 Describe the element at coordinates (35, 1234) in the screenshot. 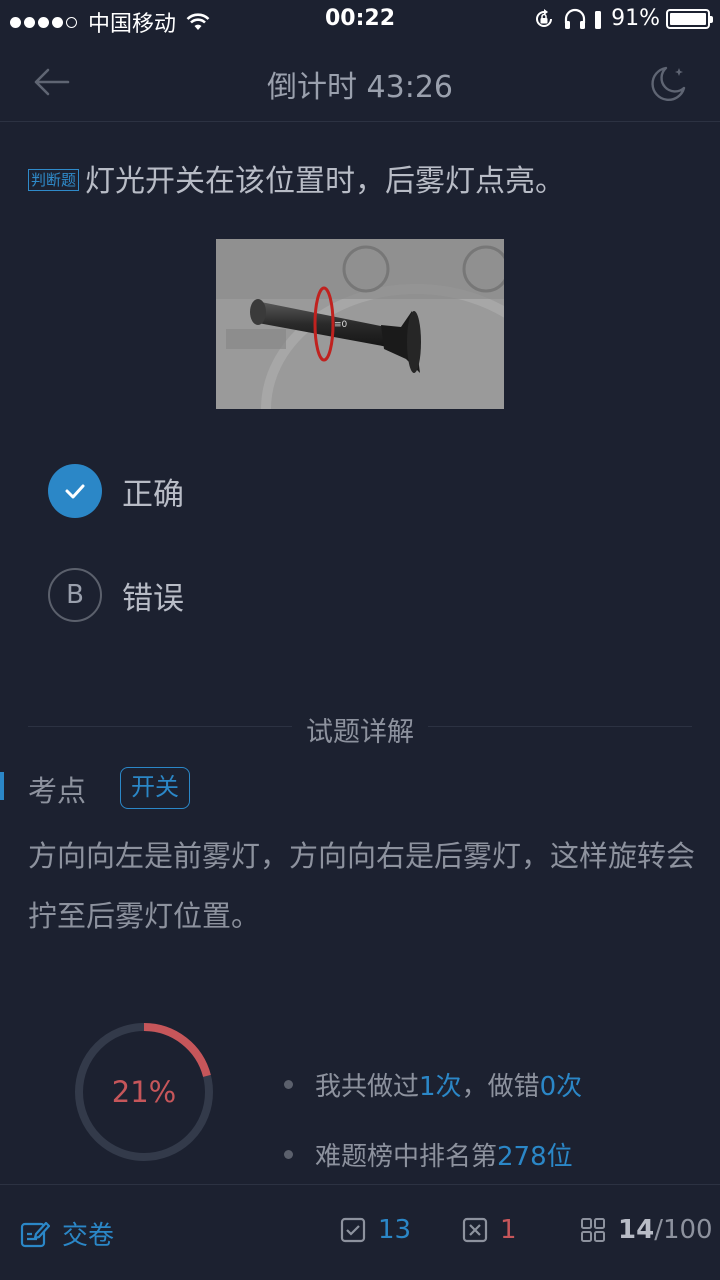

I see `edit-paper-icon` at that location.